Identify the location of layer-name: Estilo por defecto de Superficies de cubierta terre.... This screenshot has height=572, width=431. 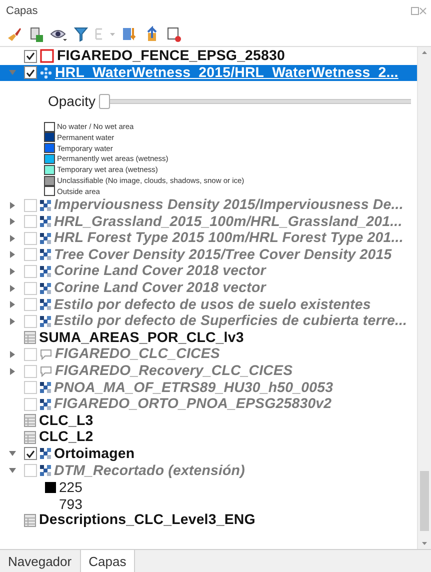
(231, 321).